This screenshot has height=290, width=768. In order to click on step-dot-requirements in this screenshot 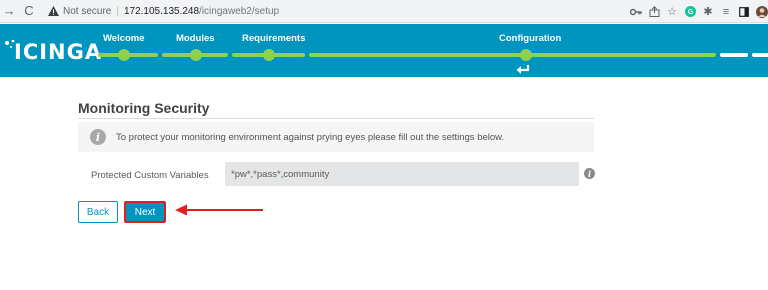, I will do `click(269, 55)`.